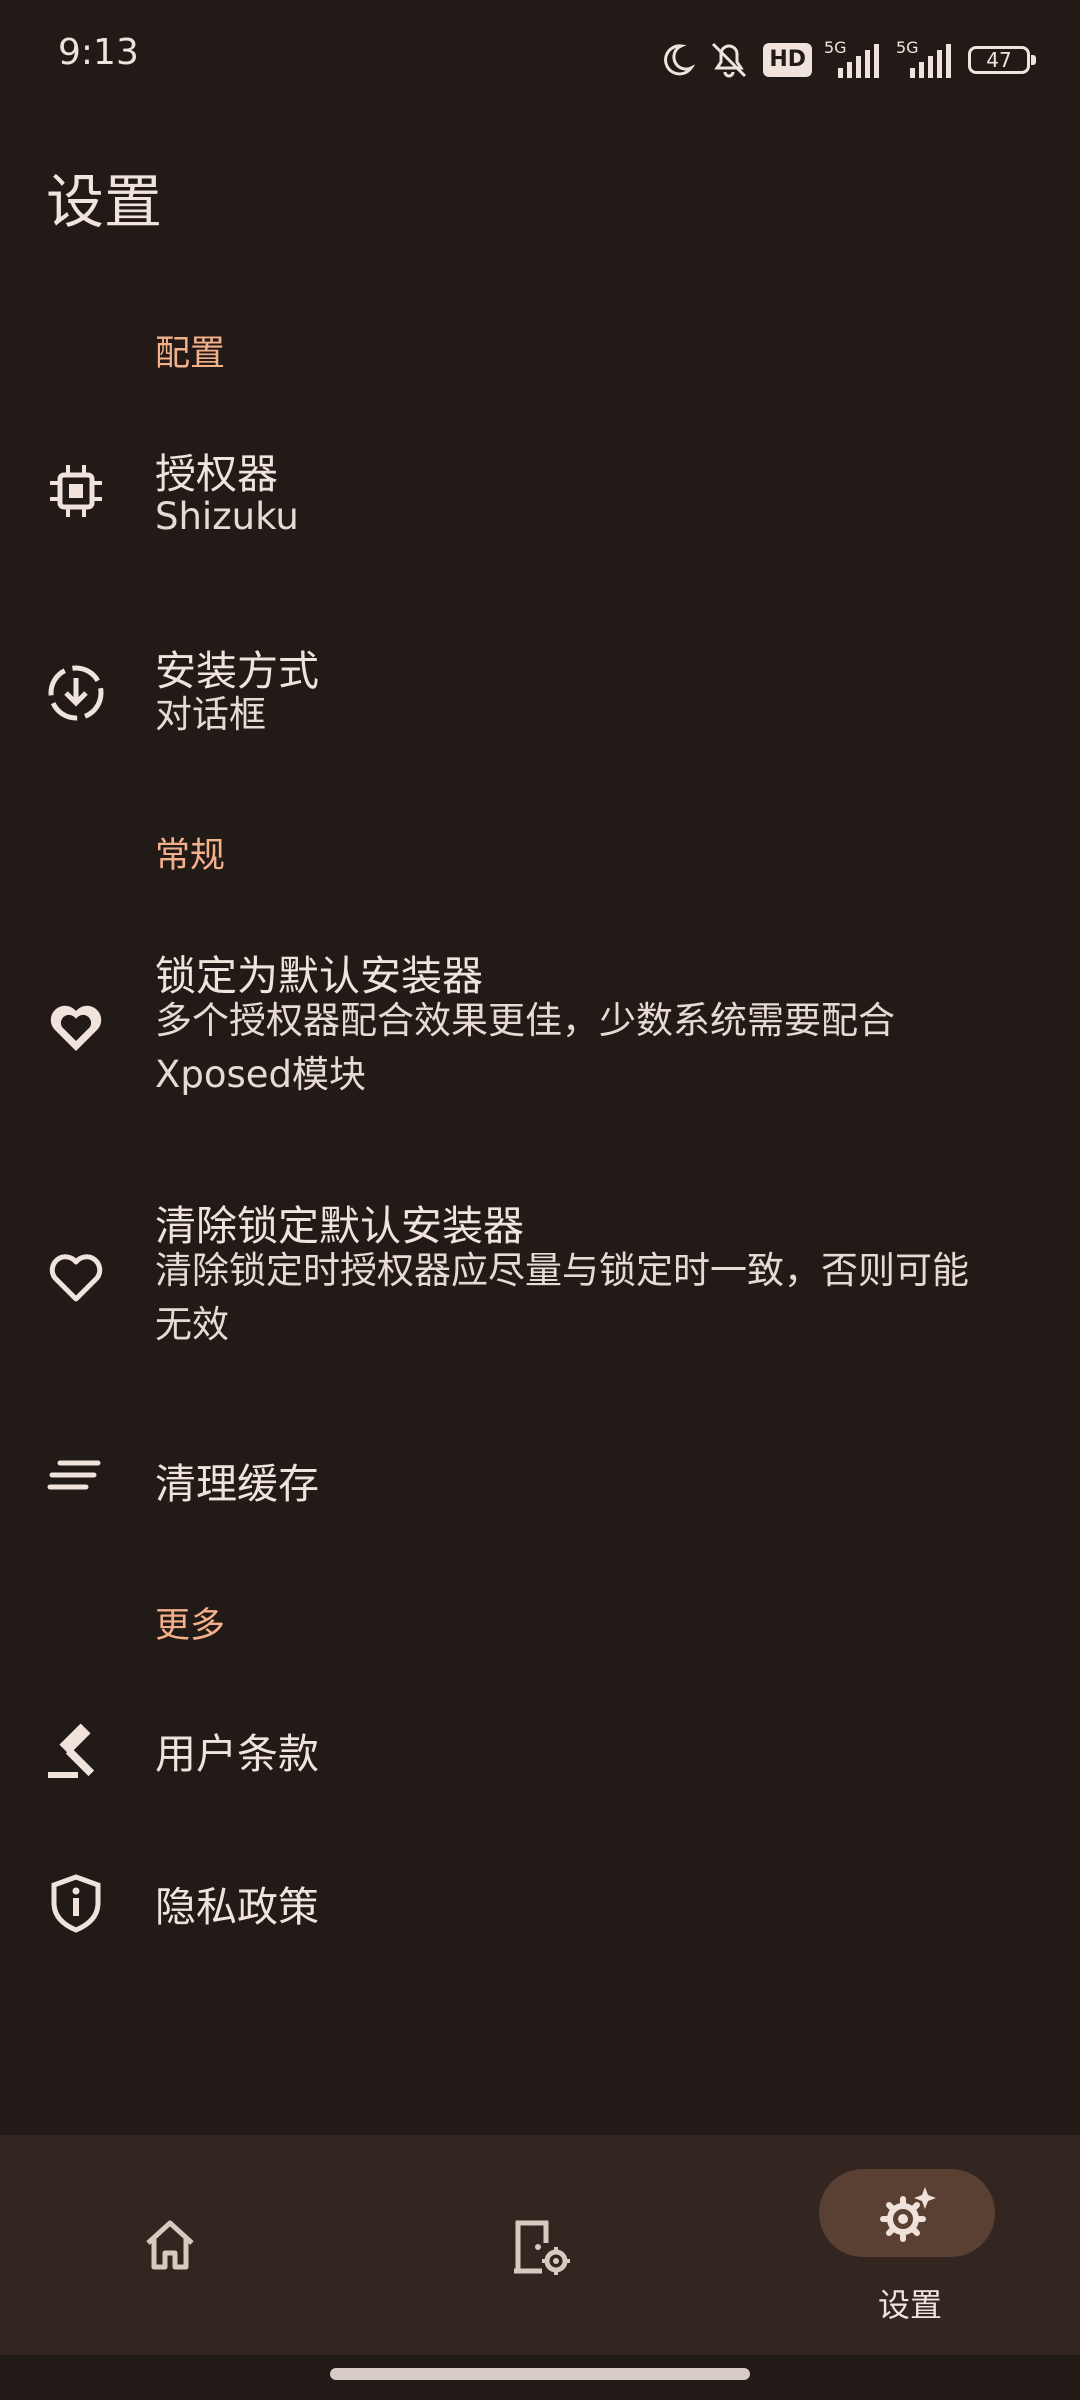  Describe the element at coordinates (908, 2214) in the screenshot. I see `settings-sparkle-icon` at that location.